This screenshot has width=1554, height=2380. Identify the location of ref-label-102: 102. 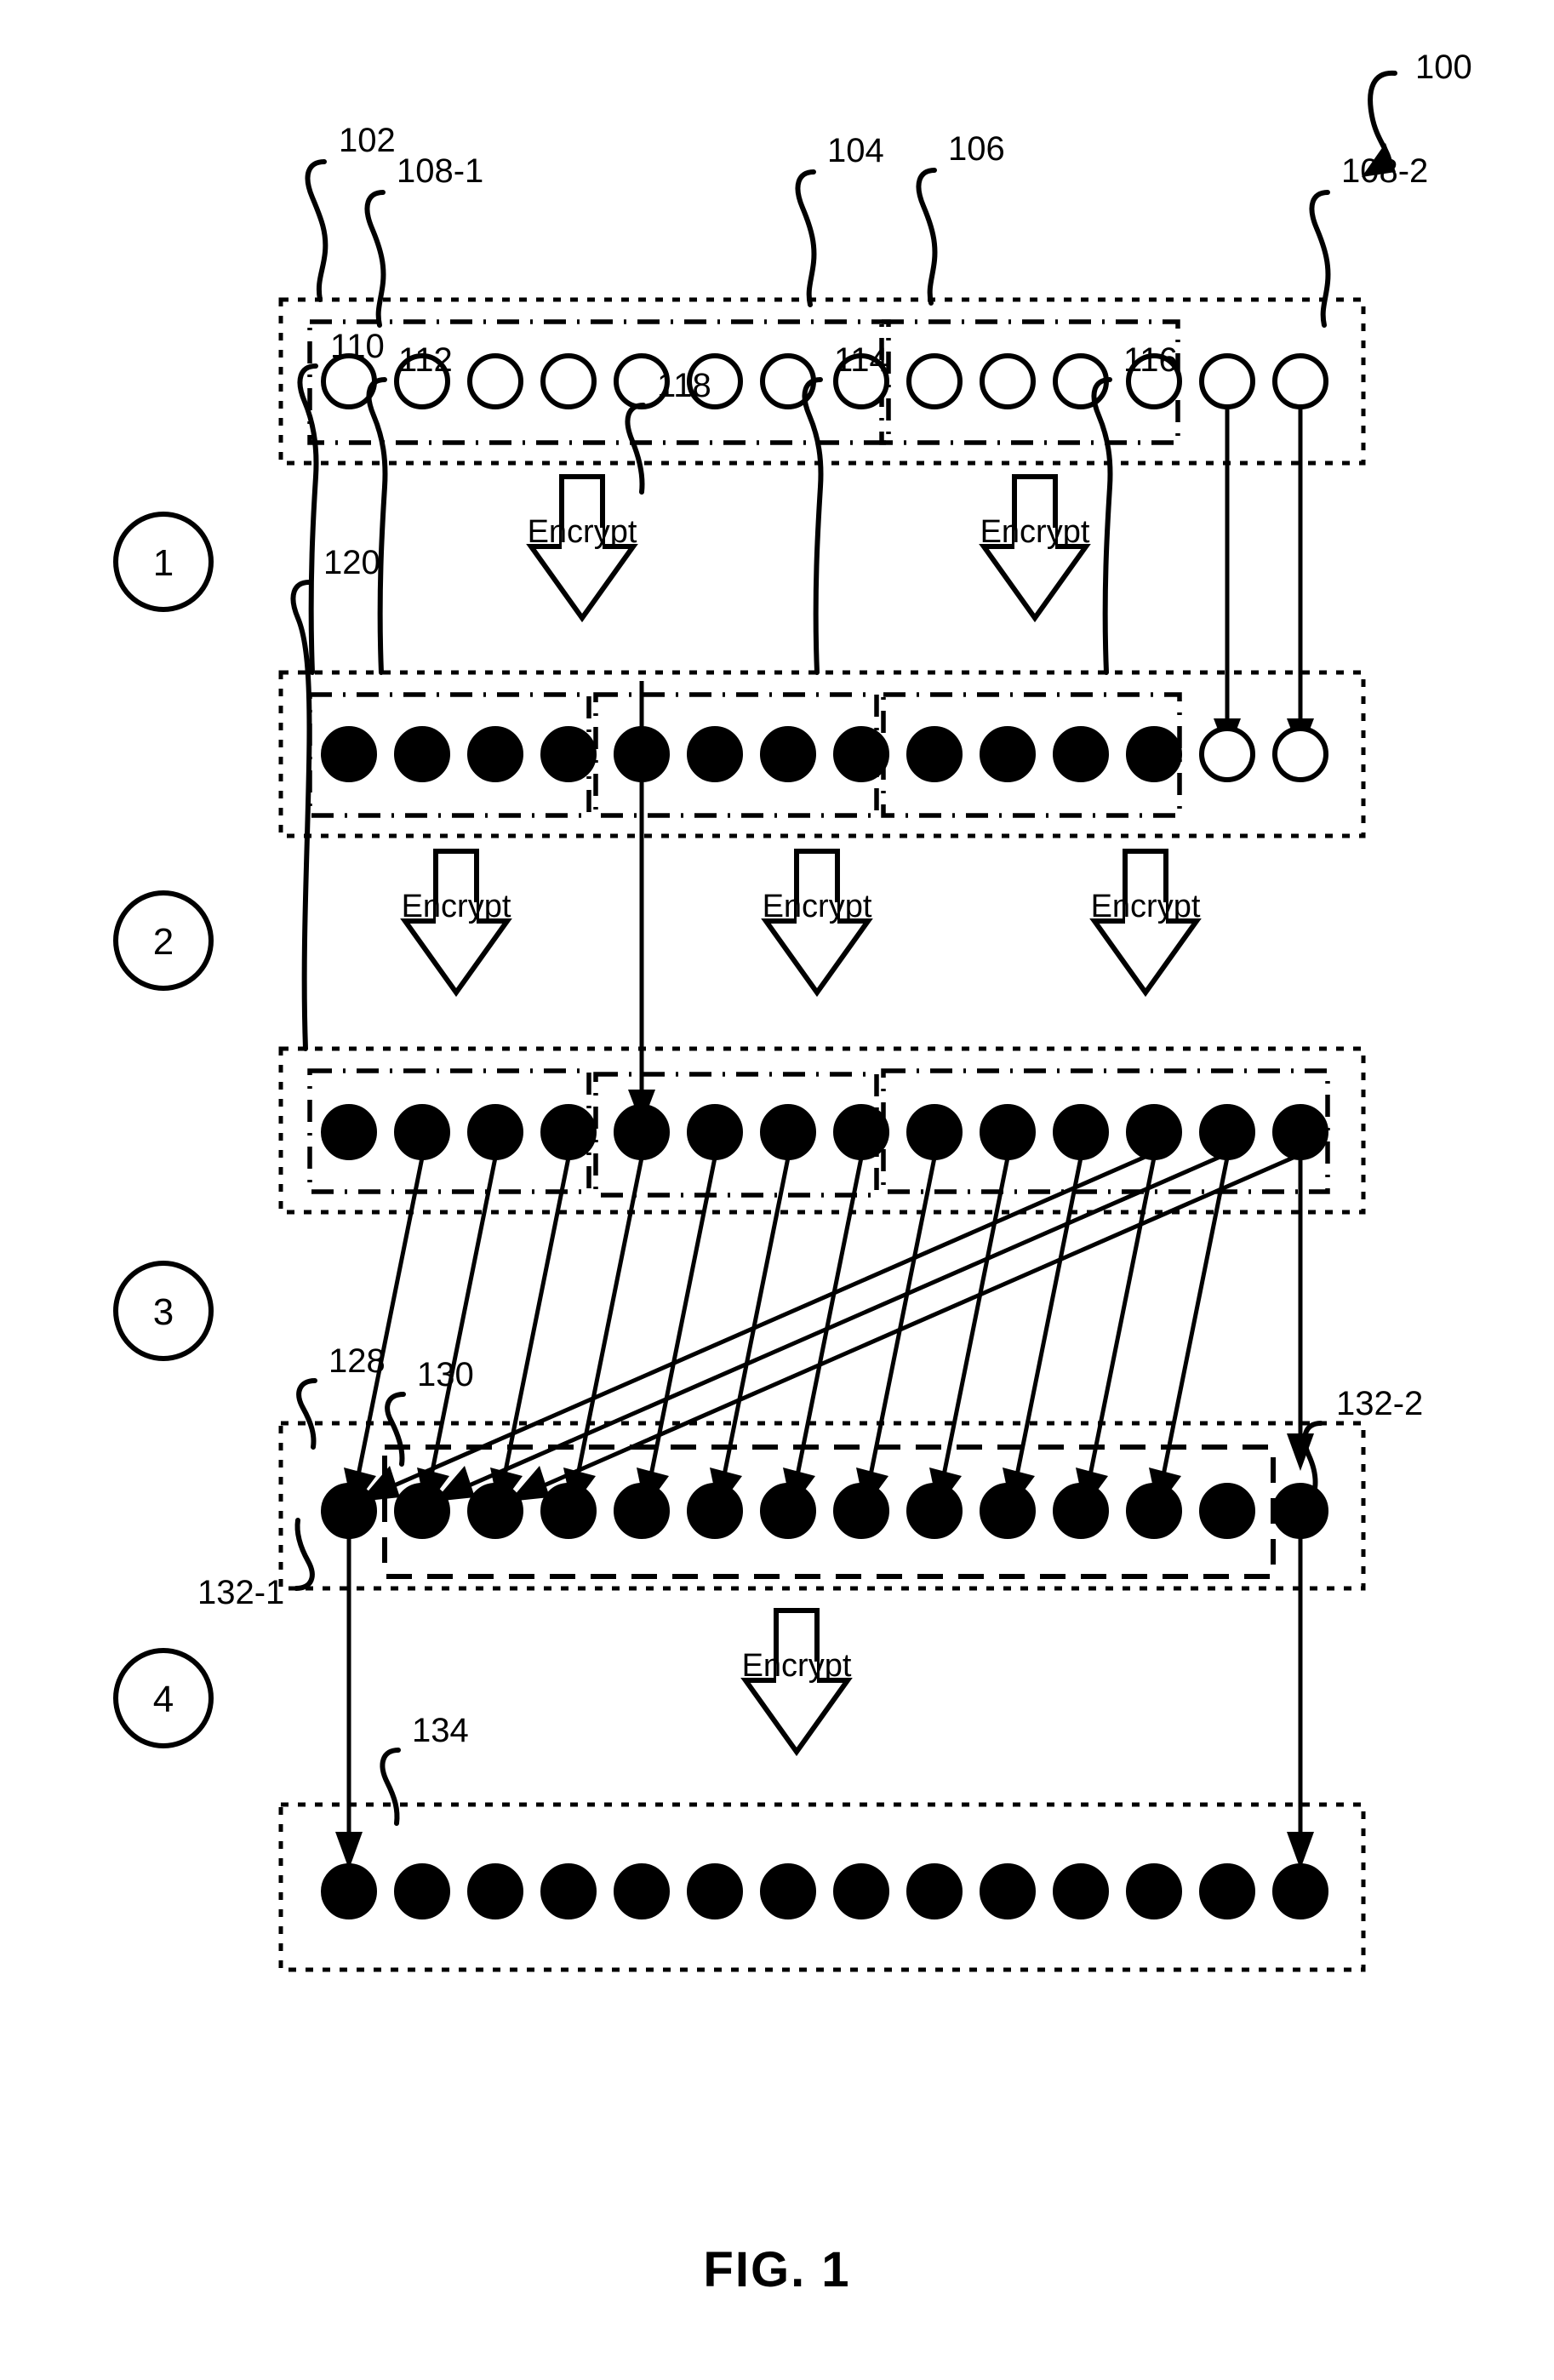
(367, 141).